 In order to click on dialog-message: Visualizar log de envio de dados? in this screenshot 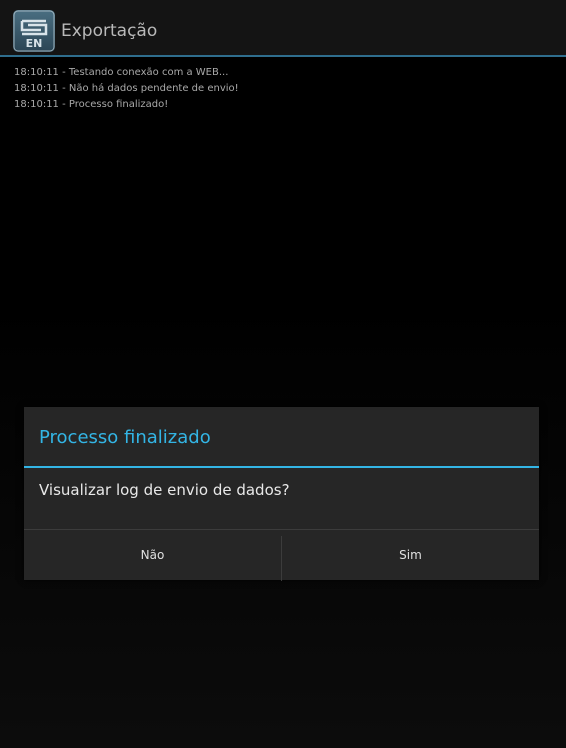, I will do `click(164, 490)`.